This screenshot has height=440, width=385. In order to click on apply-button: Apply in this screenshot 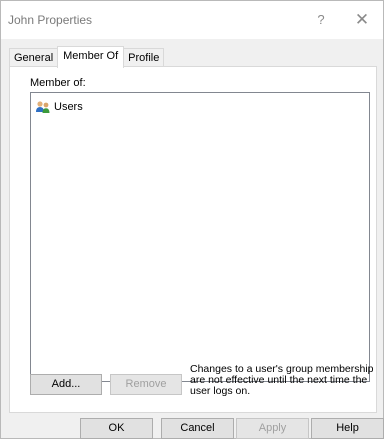, I will do `click(272, 428)`.